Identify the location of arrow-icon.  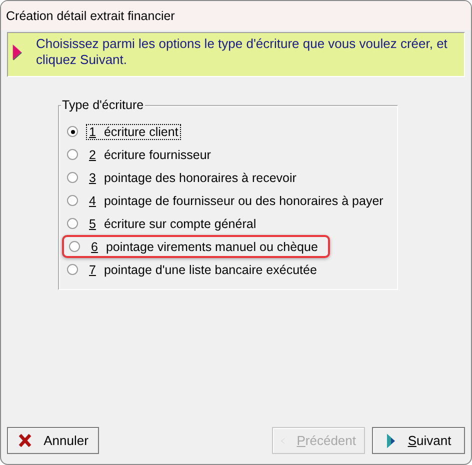
(17, 52).